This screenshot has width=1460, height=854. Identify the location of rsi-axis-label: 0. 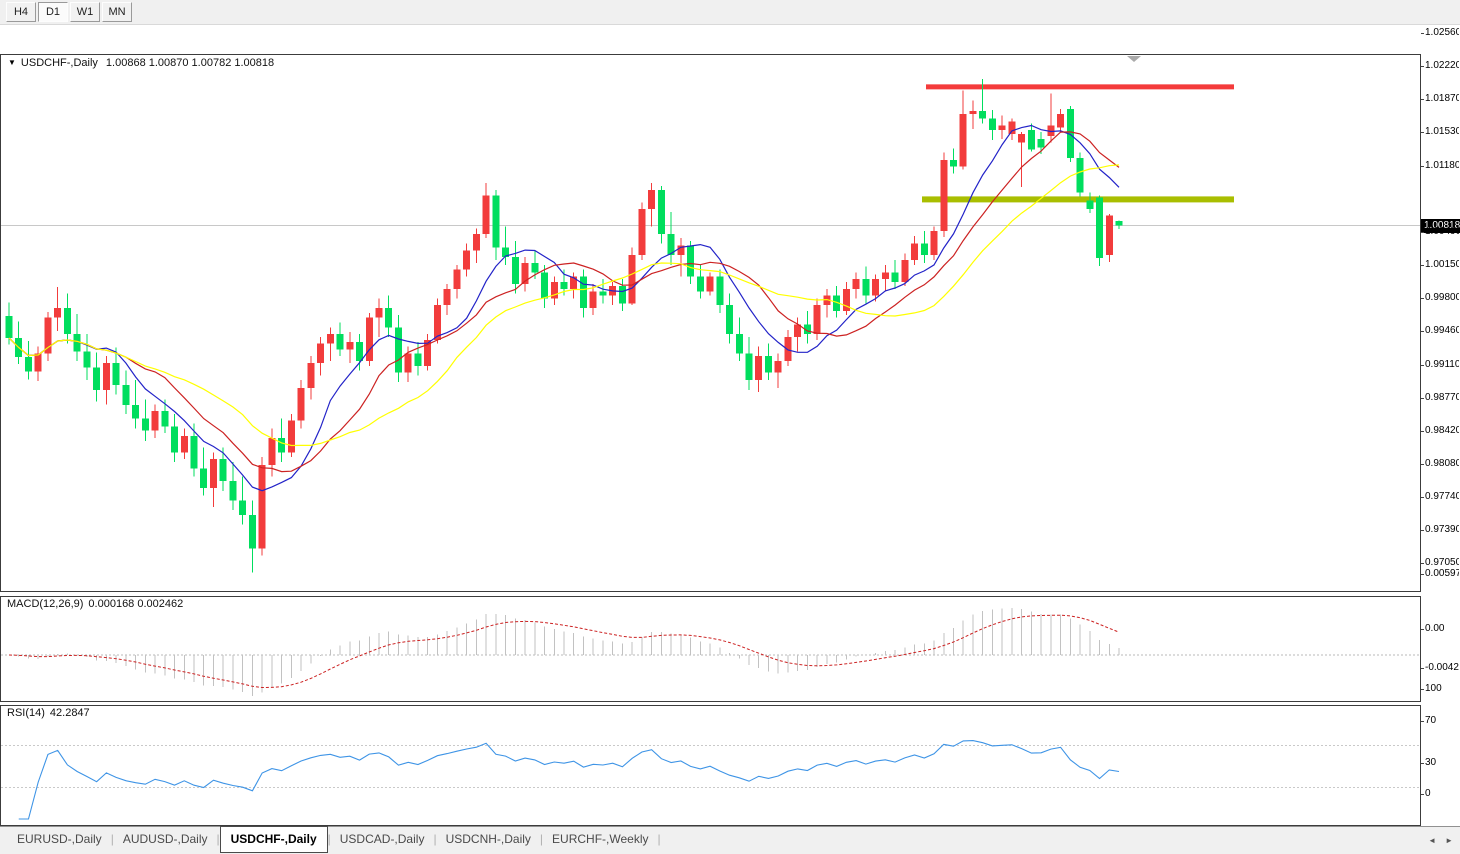
(1428, 793).